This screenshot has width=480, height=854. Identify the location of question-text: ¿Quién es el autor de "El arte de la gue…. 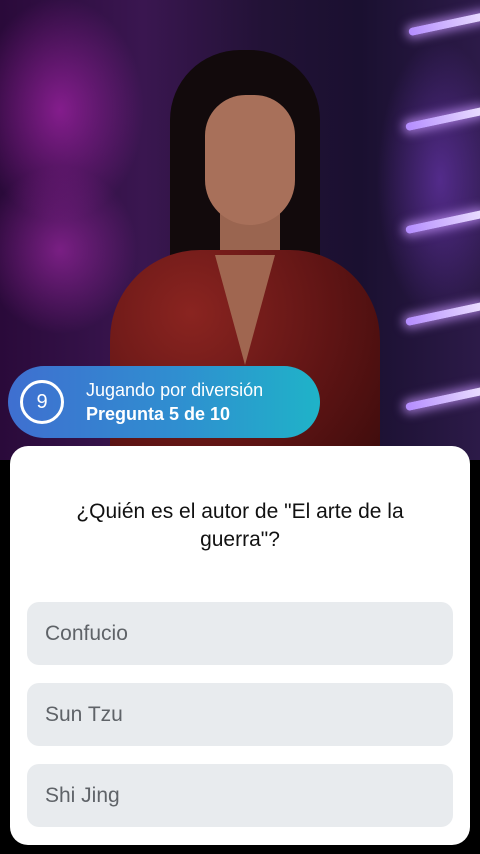
(240, 525).